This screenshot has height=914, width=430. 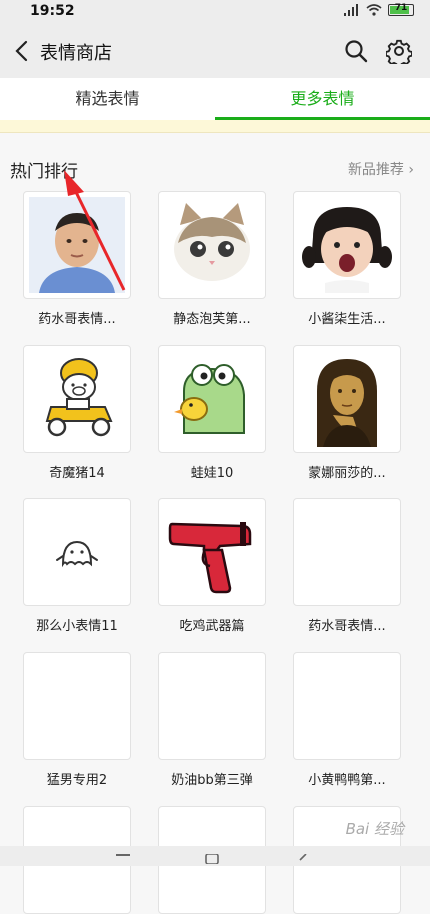 What do you see at coordinates (411, 170) in the screenshot?
I see `chevron-right-icon: ›` at bounding box center [411, 170].